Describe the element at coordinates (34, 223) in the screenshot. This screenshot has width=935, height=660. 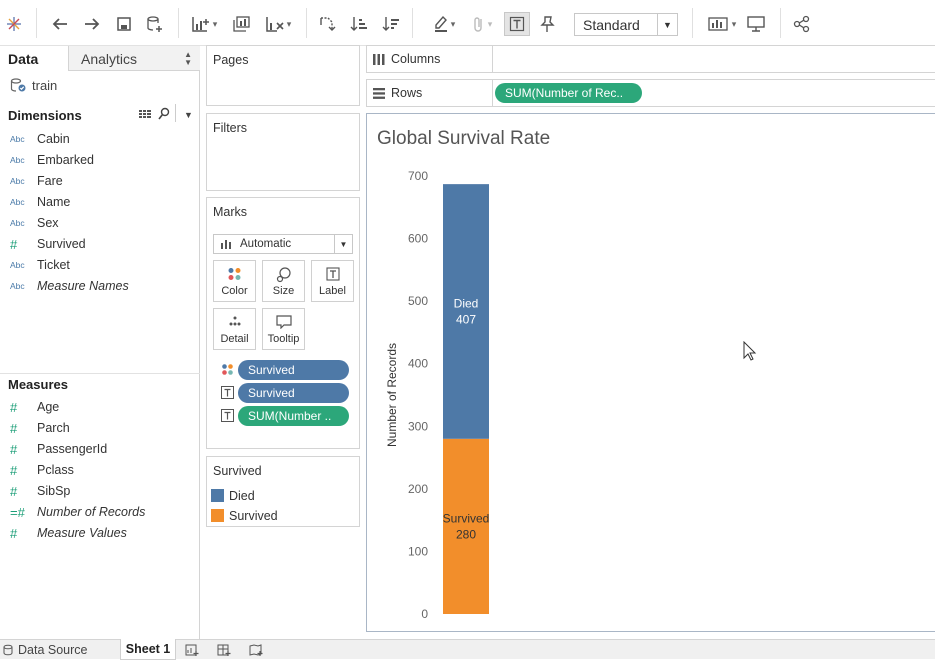
I see `dimension-field: Abc Sex` at that location.